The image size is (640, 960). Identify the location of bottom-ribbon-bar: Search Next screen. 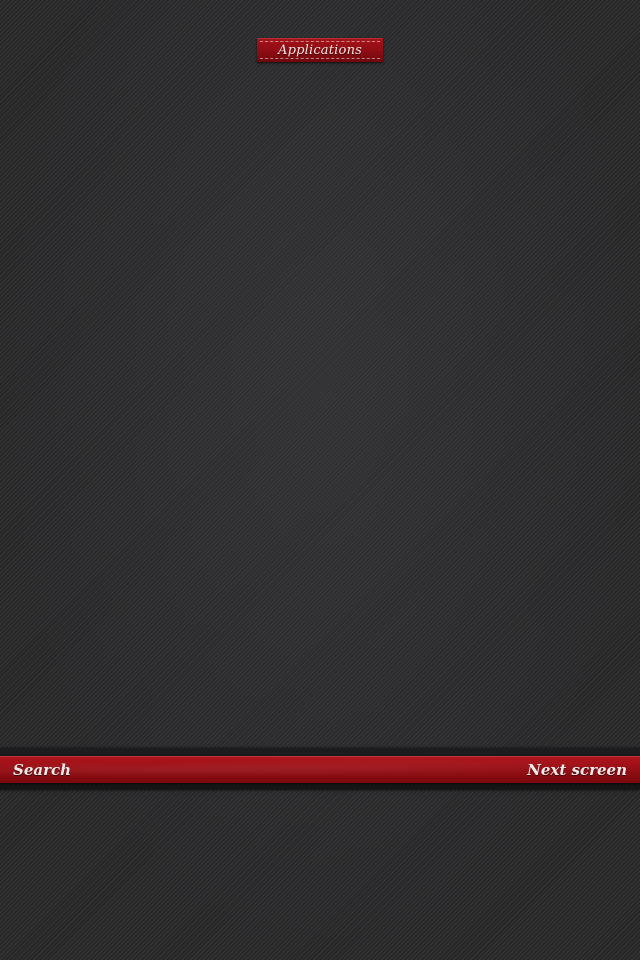
(320, 769).